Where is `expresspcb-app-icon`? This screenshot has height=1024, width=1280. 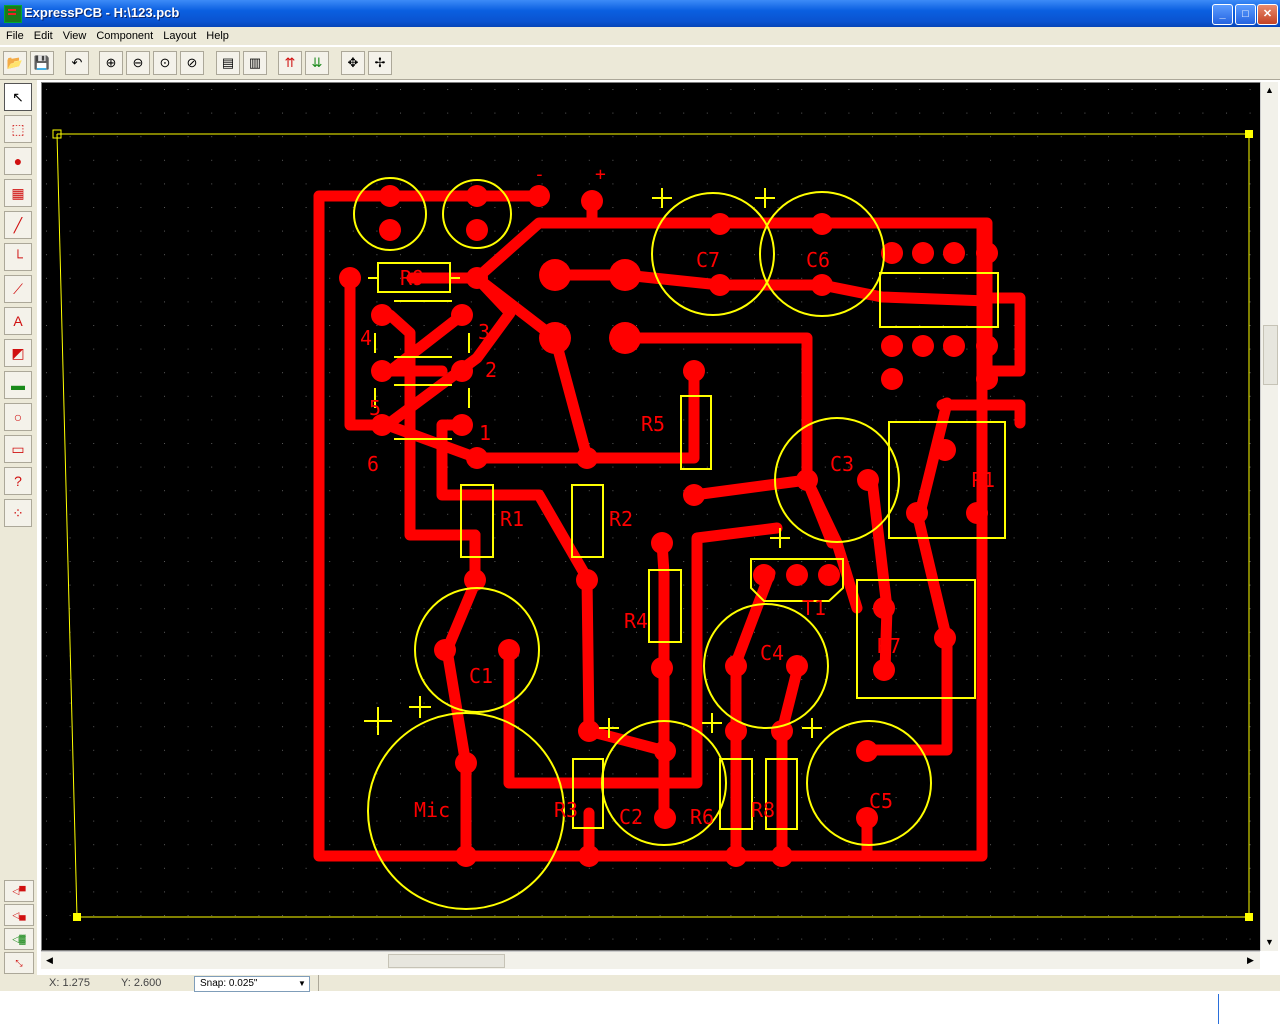 expresspcb-app-icon is located at coordinates (13, 14).